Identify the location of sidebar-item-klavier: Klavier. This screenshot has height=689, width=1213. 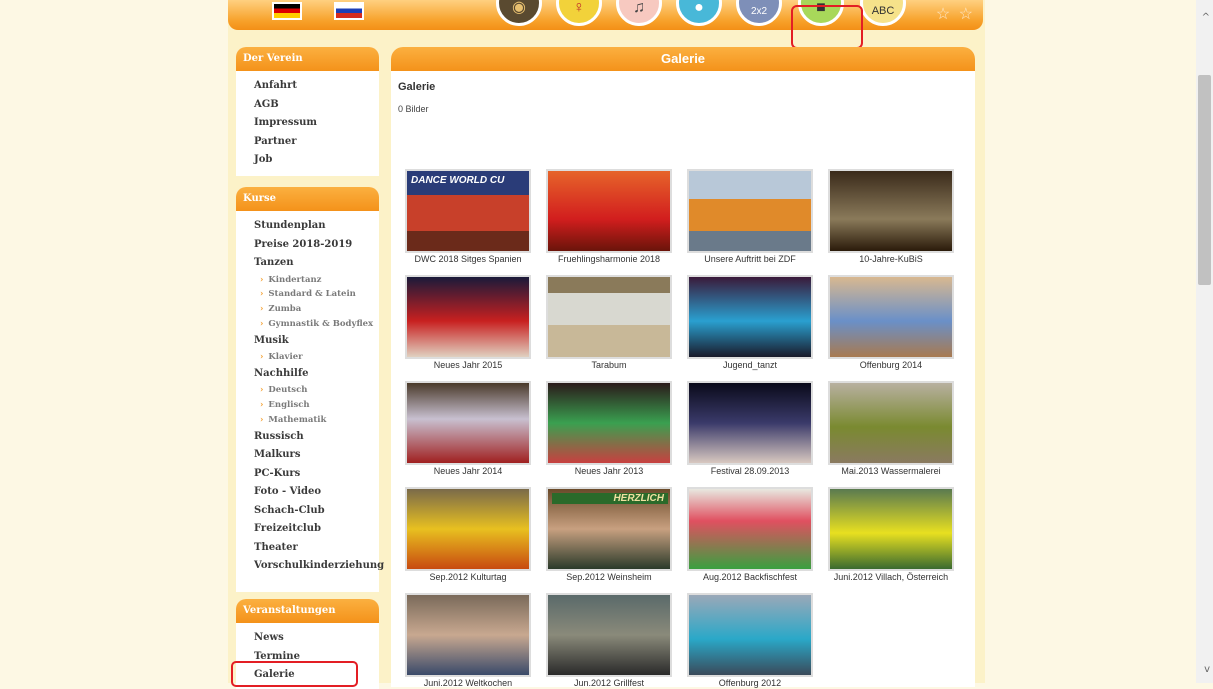
(316, 357).